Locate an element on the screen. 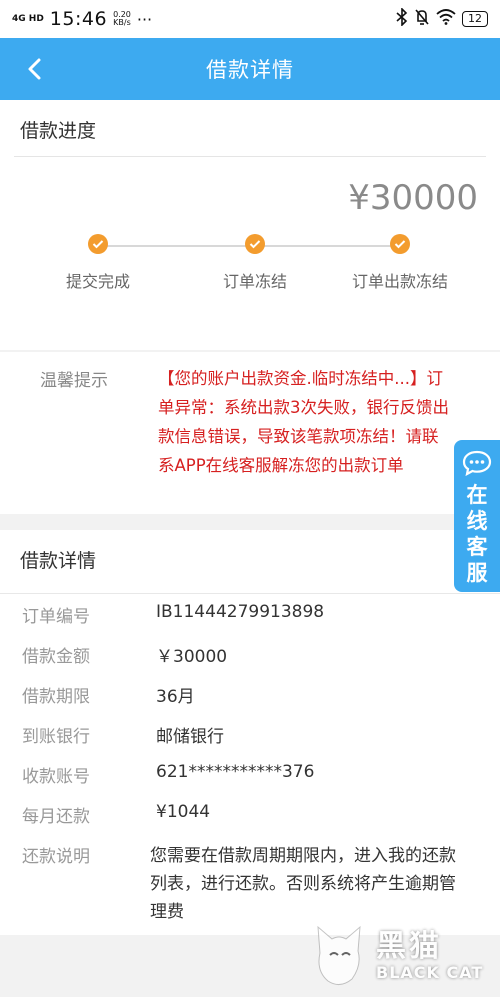 The width and height of the screenshot is (500, 997). tip-label: 温馨提示 is located at coordinates (74, 381).